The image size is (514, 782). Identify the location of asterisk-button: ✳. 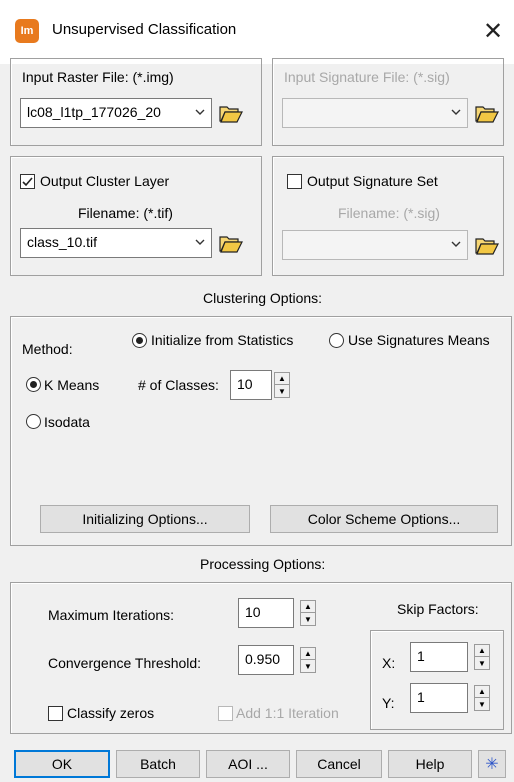
(492, 764).